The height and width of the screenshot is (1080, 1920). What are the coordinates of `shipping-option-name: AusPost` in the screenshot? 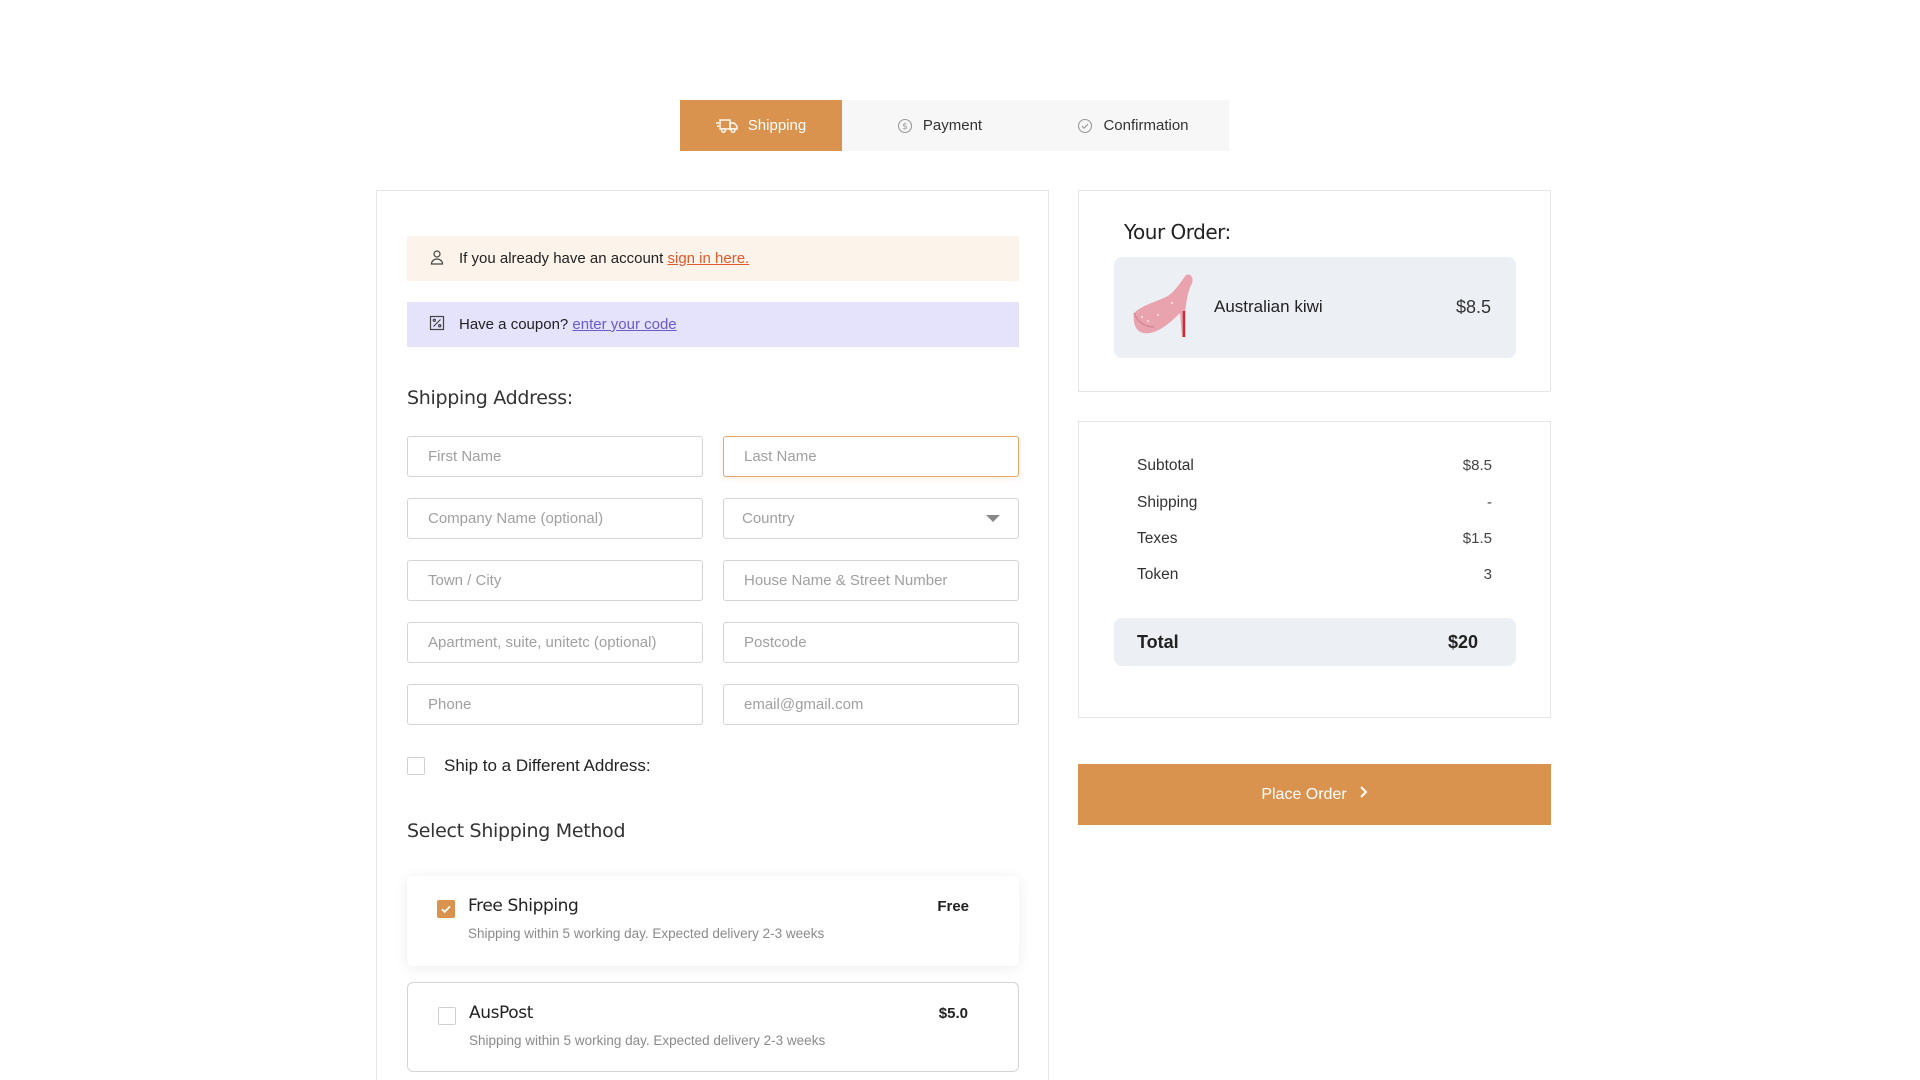 It's located at (501, 1013).